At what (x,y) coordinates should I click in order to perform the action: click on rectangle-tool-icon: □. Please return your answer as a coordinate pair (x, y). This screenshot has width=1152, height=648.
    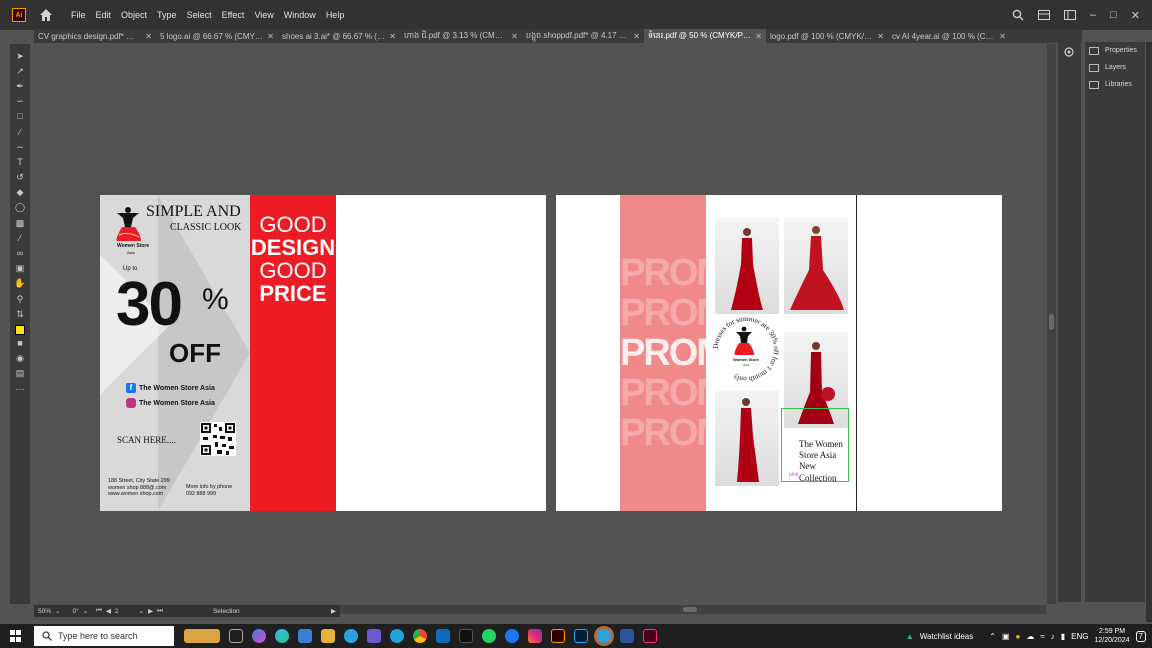
    Looking at the image, I should click on (20, 116).